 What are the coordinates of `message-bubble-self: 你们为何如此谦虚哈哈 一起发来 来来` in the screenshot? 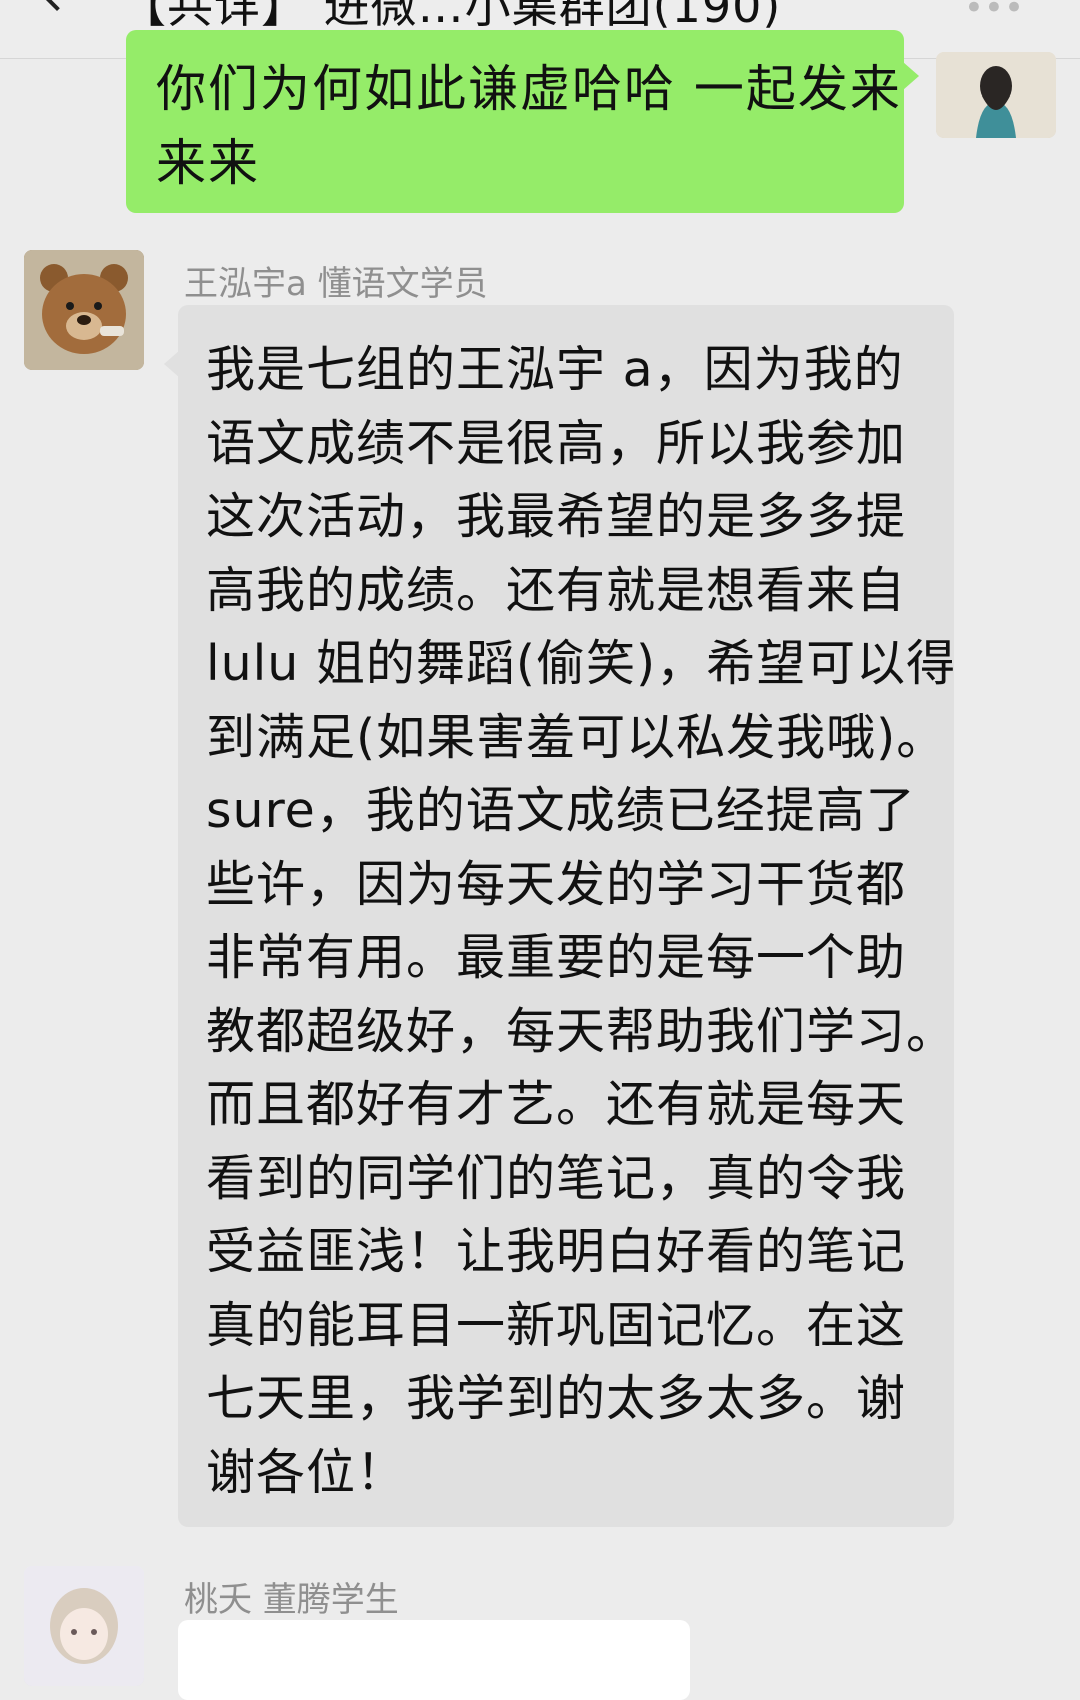 It's located at (515, 121).